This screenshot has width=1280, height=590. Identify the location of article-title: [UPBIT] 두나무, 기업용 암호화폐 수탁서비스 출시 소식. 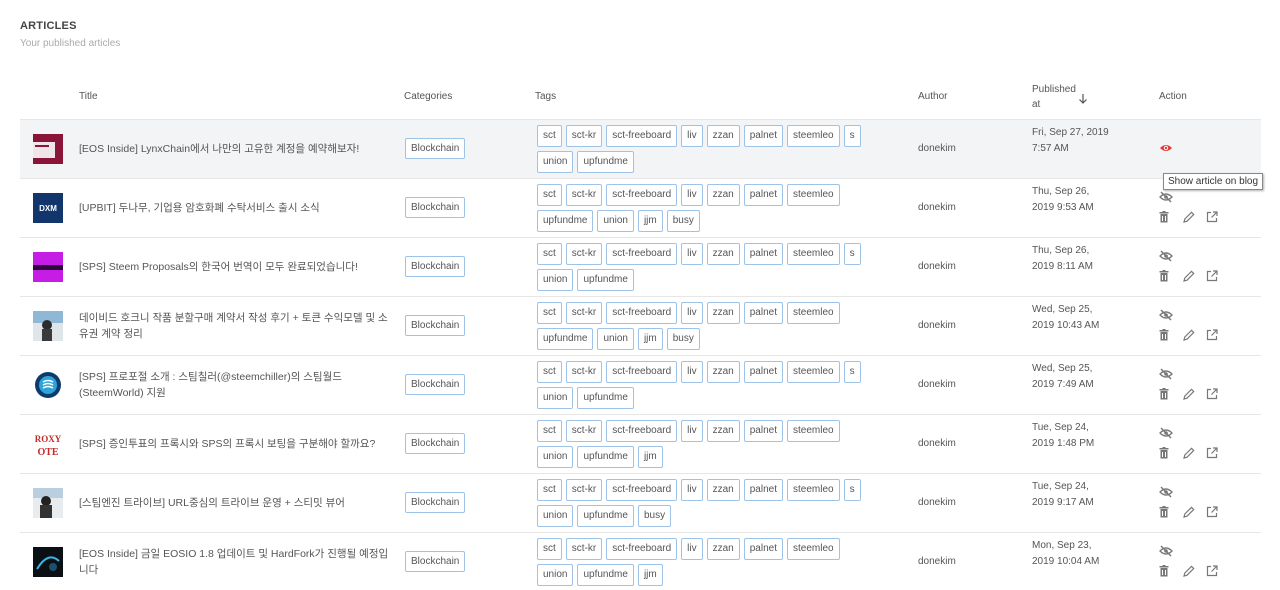
(234, 208).